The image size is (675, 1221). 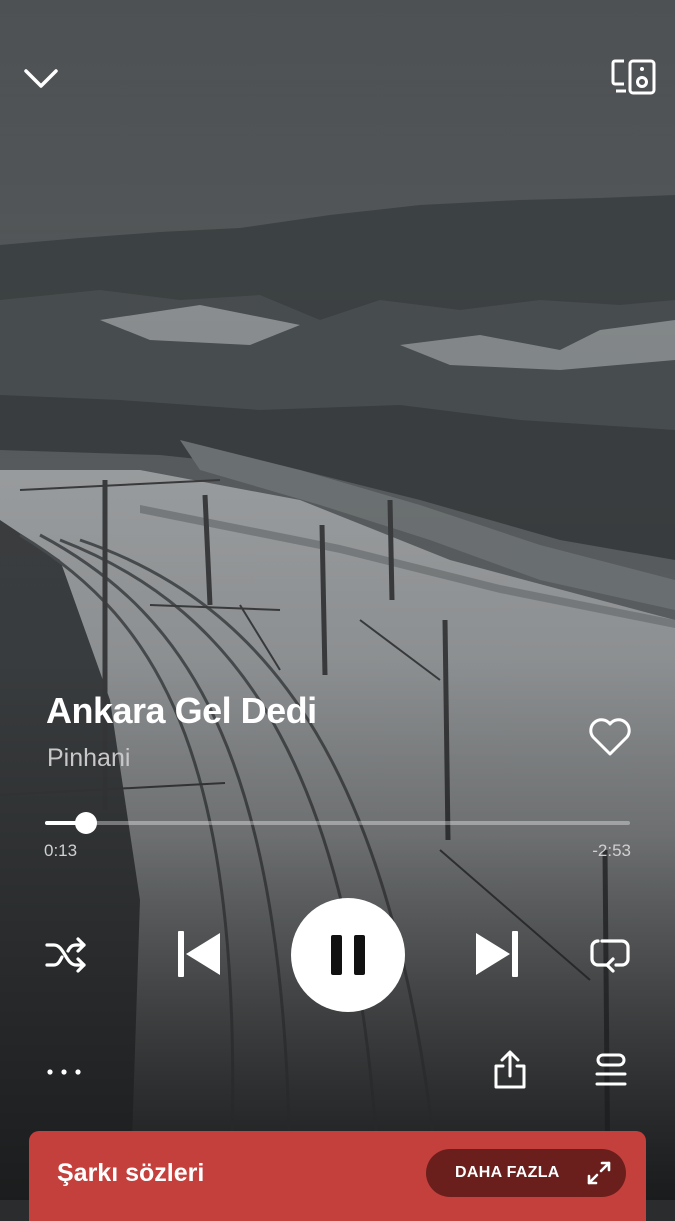 I want to click on remaining-time: -2:53, so click(x=611, y=850).